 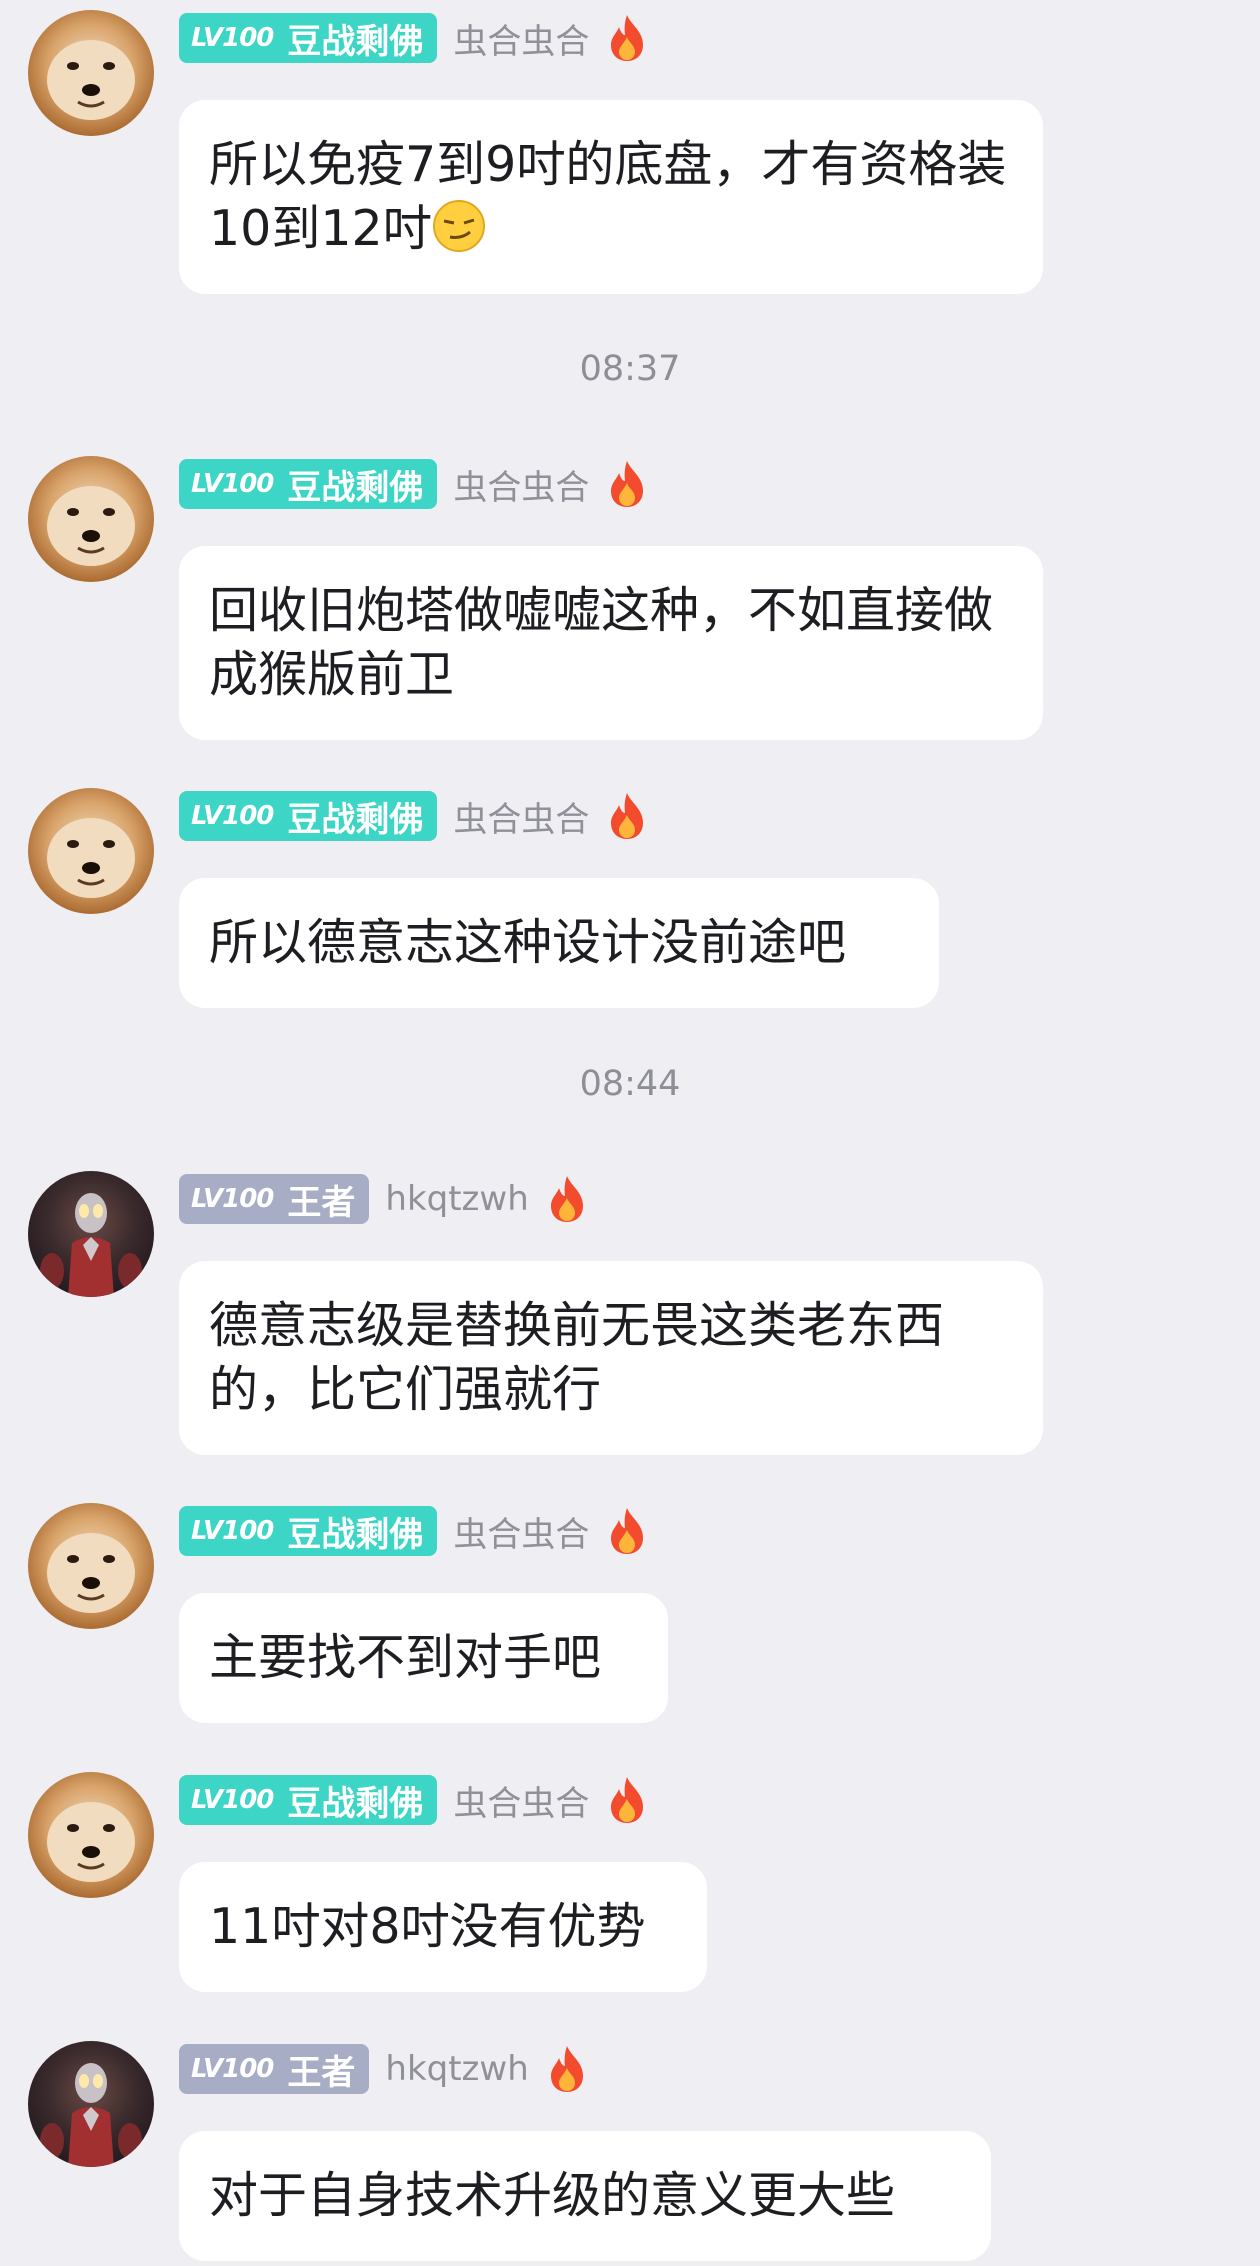 I want to click on message-bubble: 主要找不到对手吧, so click(x=423, y=1658).